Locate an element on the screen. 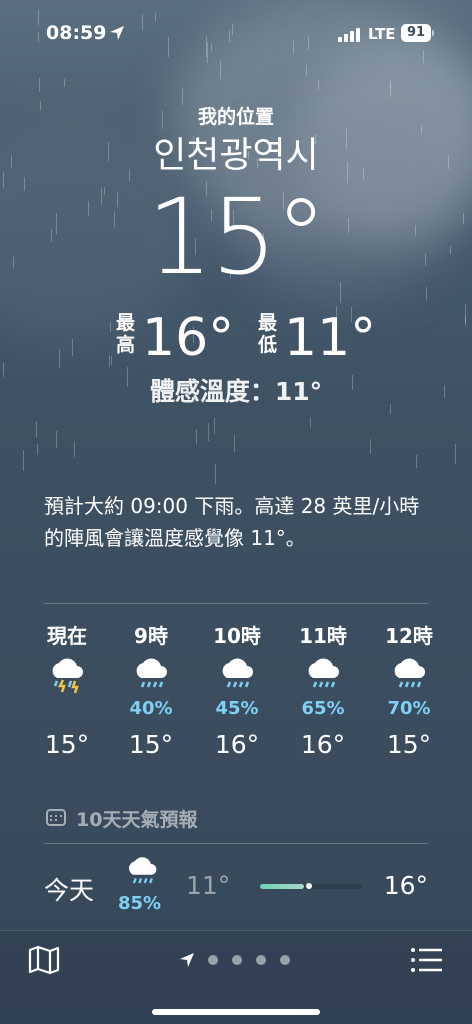  ten-day-divider is located at coordinates (236, 843).